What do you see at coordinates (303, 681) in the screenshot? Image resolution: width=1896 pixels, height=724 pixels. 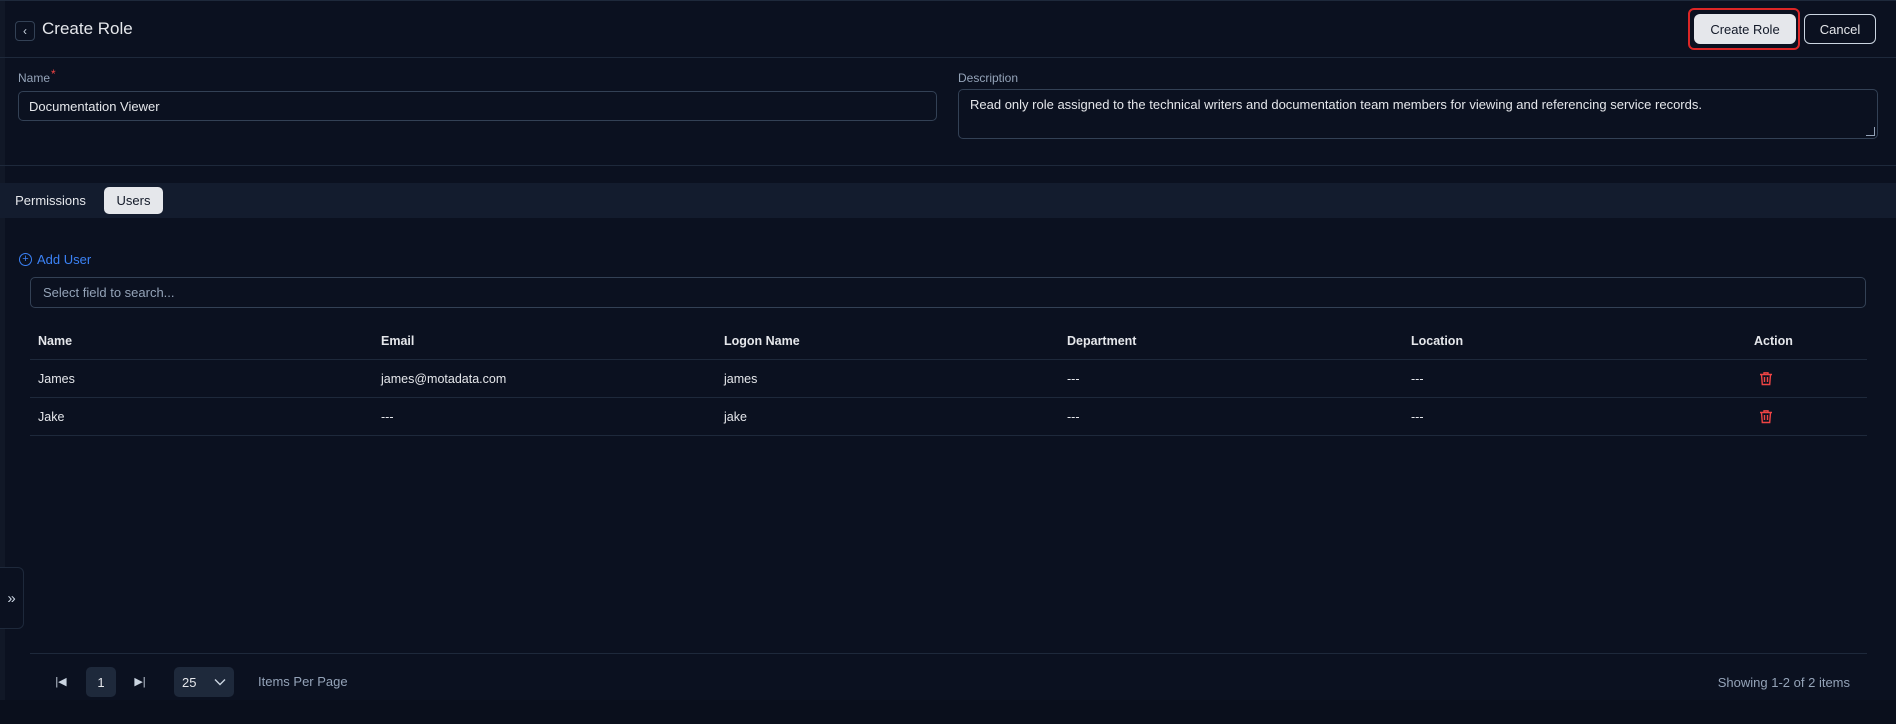 I see `items-per-page-label: Items Per Page` at bounding box center [303, 681].